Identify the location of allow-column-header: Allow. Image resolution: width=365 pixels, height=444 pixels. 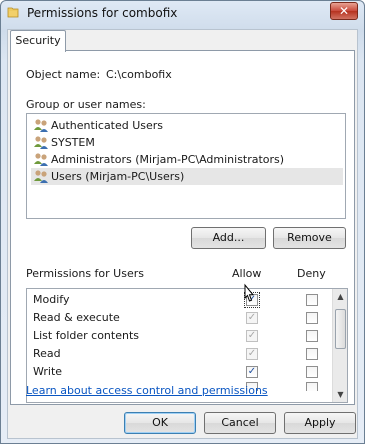
(247, 273).